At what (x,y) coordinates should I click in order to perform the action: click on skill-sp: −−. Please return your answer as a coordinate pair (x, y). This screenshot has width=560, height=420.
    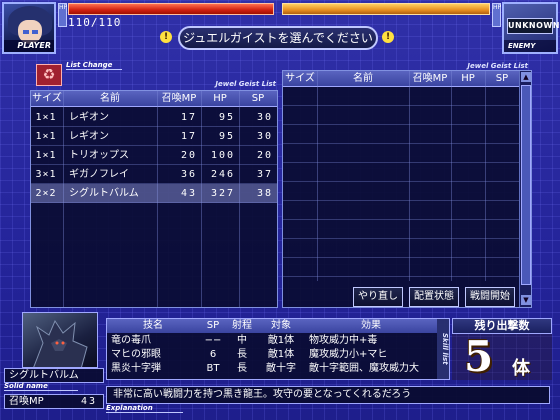
    Looking at the image, I should click on (213, 340).